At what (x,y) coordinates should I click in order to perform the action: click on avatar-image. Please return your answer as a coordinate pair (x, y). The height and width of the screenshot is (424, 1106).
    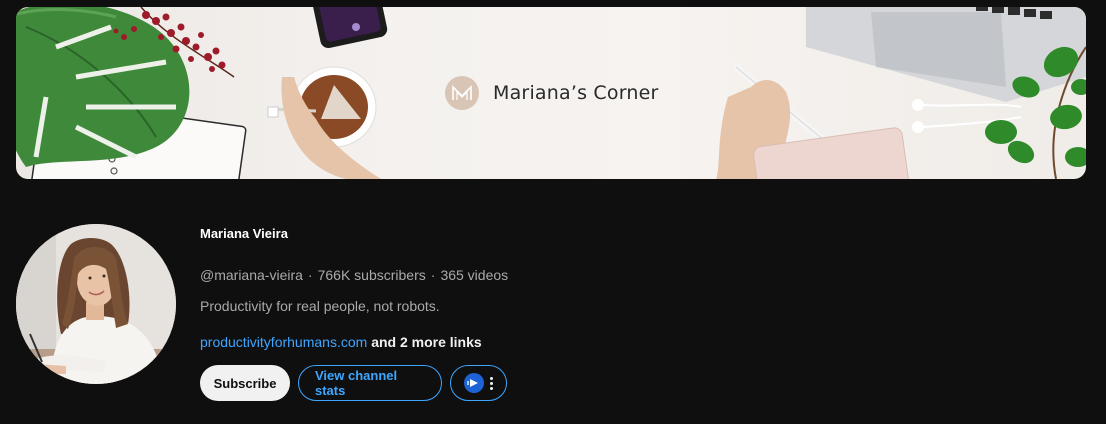
    Looking at the image, I should click on (96, 304).